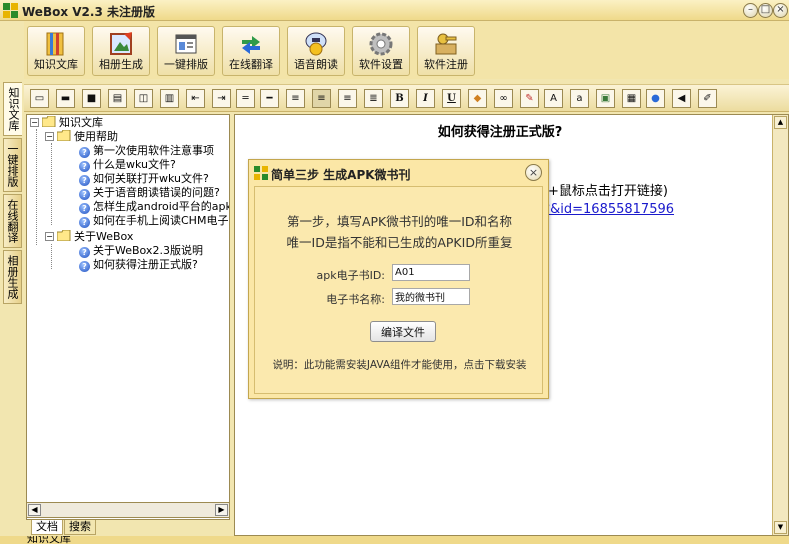 Image resolution: width=789 pixels, height=544 pixels. Describe the element at coordinates (425, 98) in the screenshot. I see `italic-button: I` at that location.